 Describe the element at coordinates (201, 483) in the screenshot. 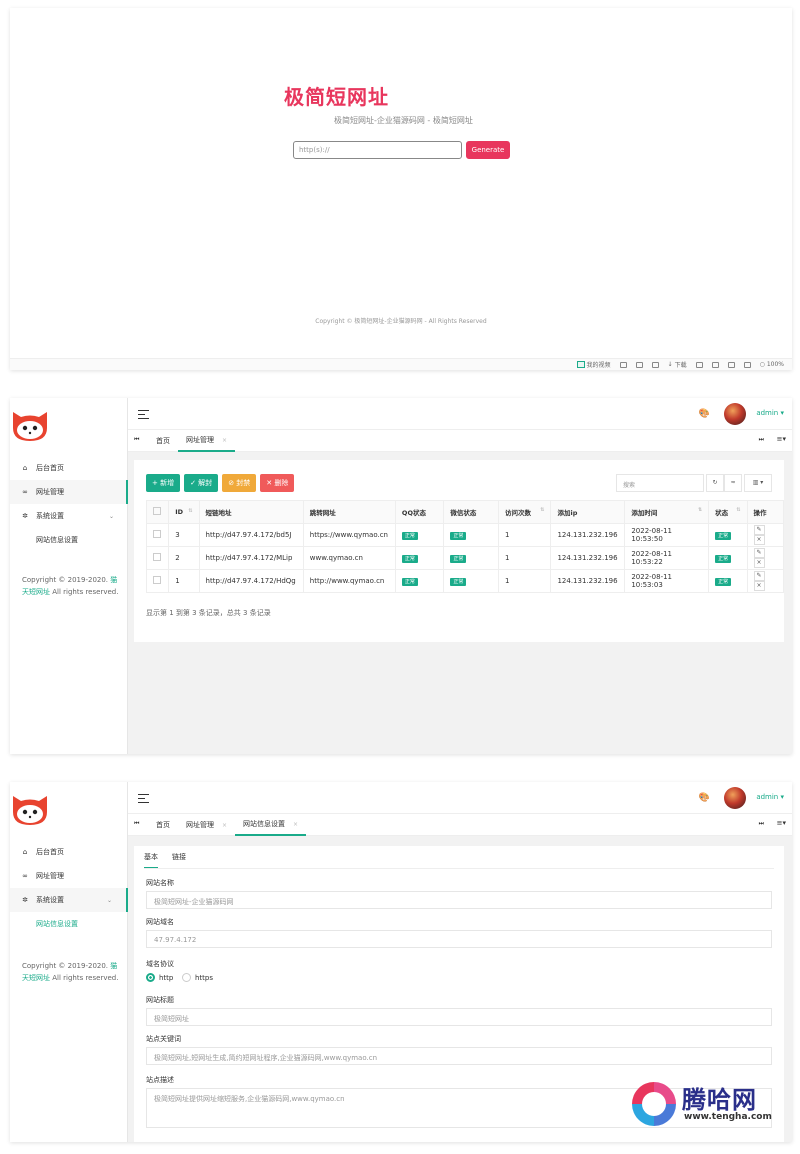

I see `unban-button: ✓ 解封` at that location.